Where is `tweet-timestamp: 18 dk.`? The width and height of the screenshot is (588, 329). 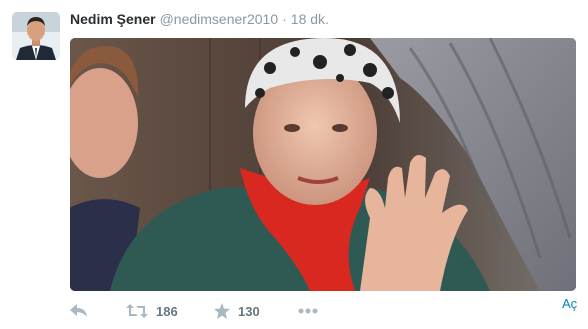 tweet-timestamp: 18 dk. is located at coordinates (310, 19).